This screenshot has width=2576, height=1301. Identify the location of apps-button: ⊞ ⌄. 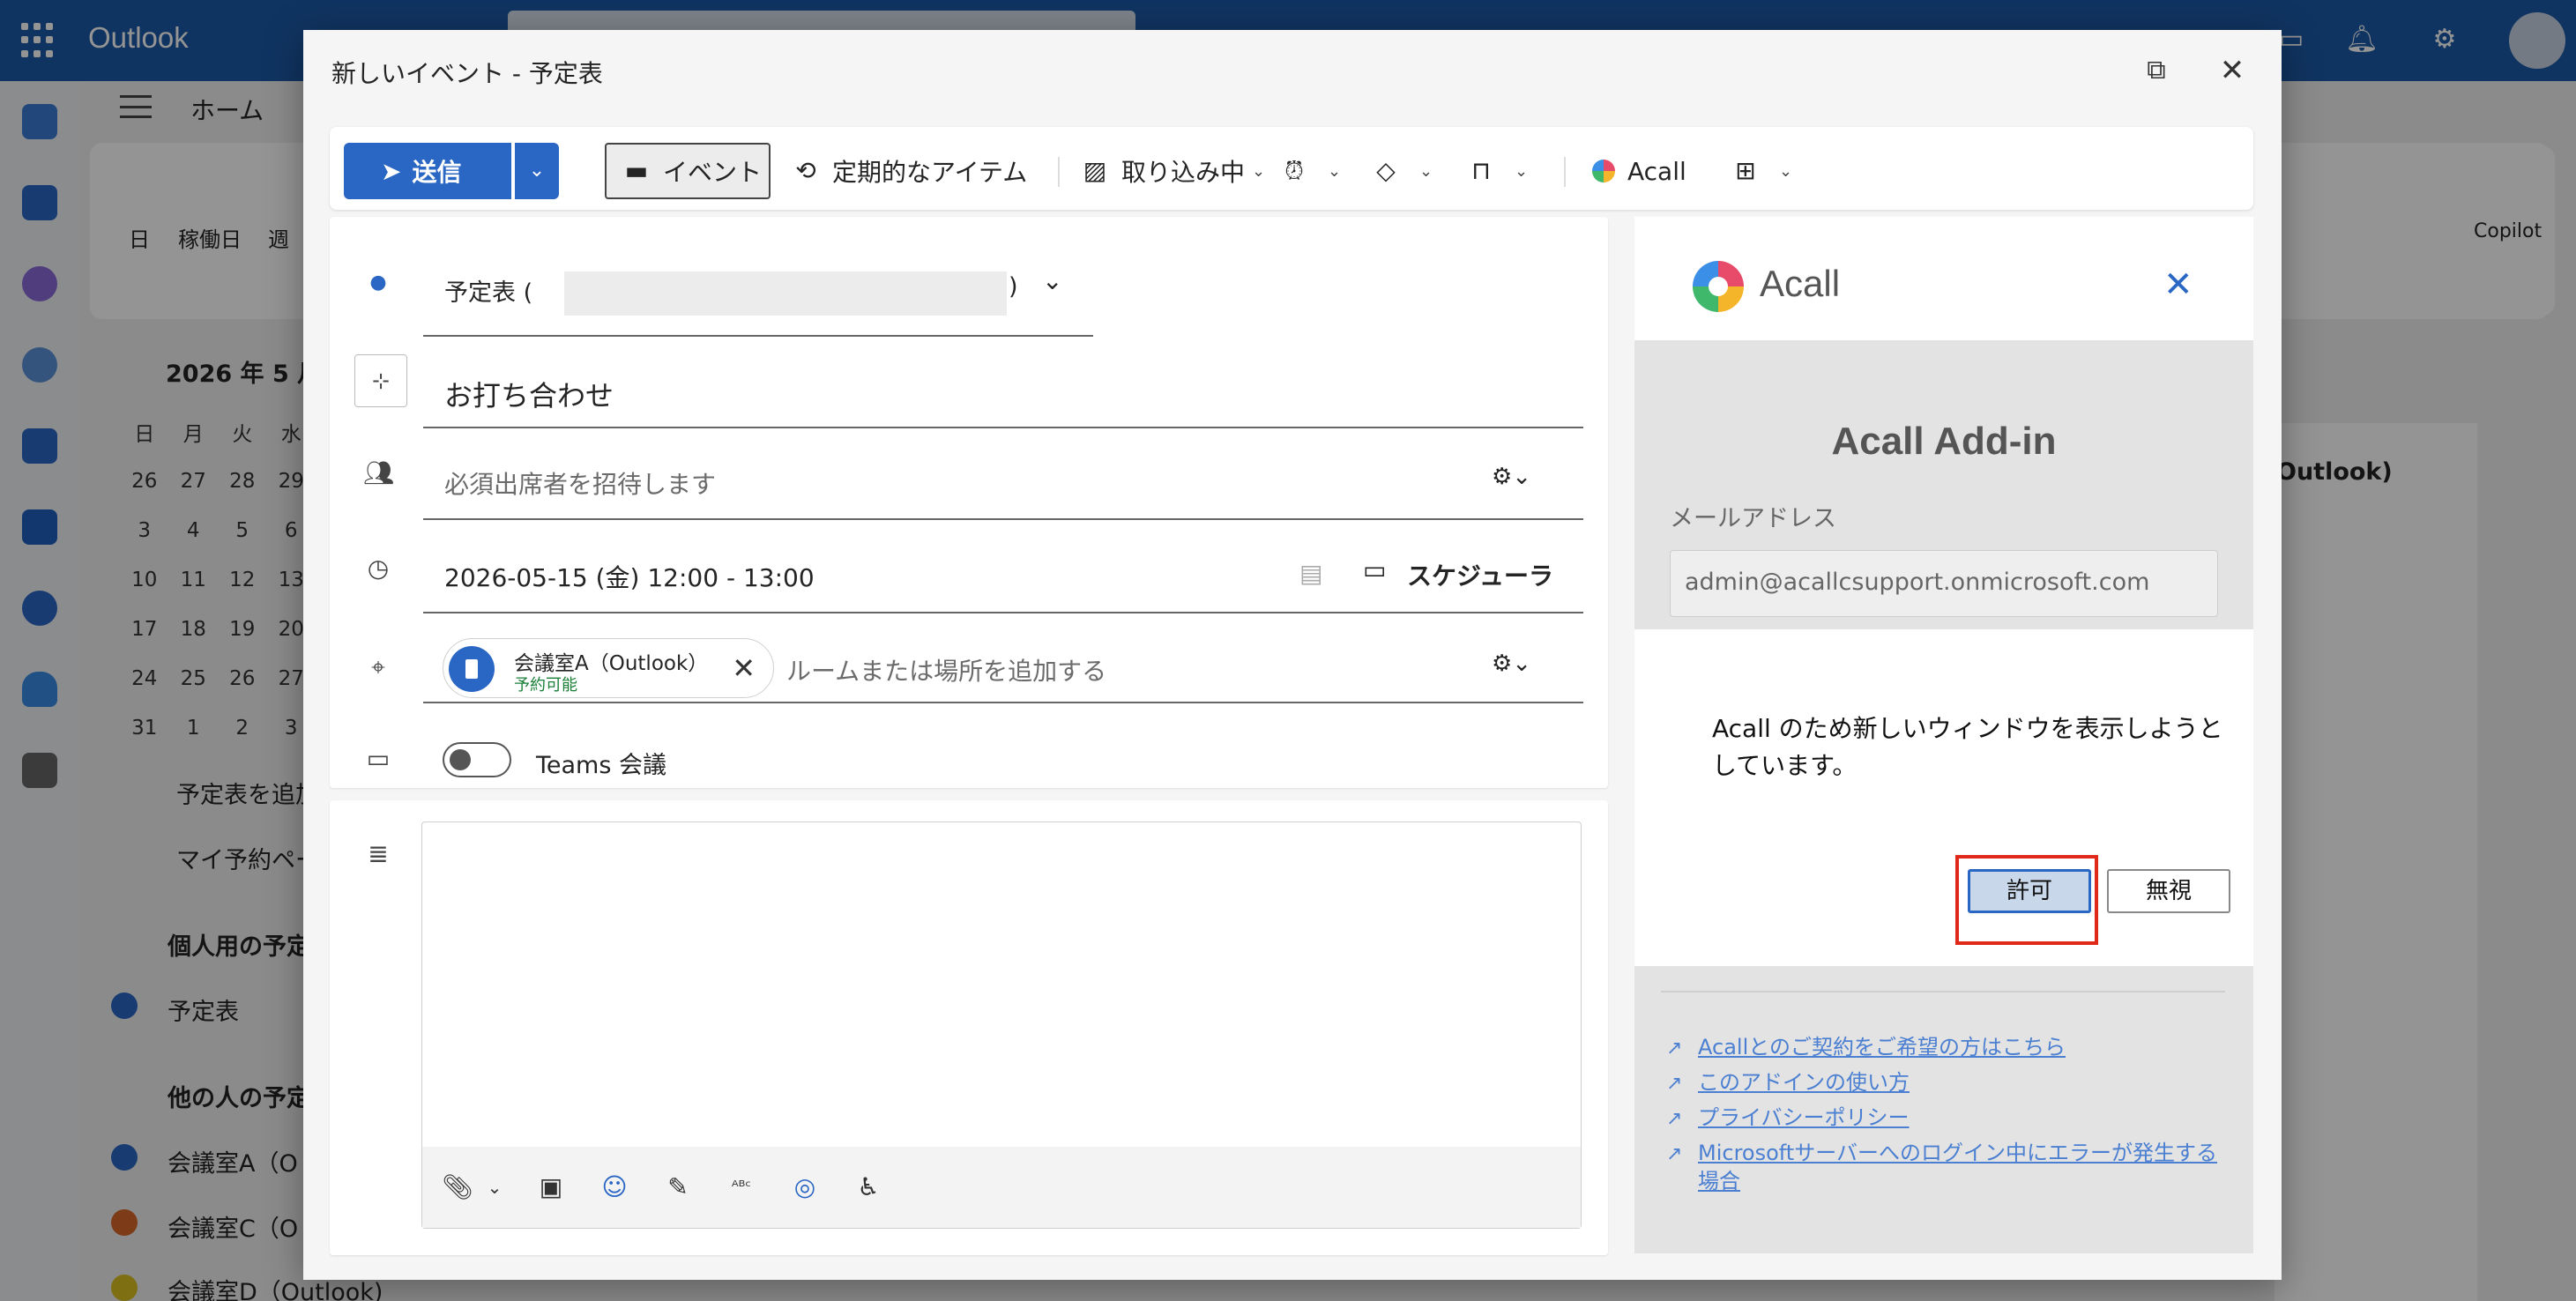
(1761, 171).